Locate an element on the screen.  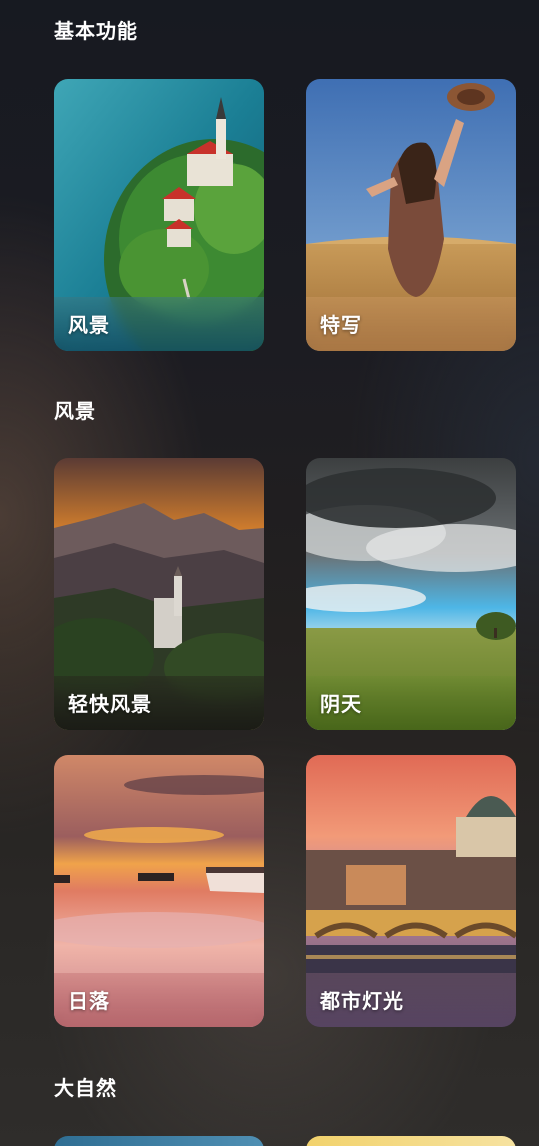
style-card-nature-partial-left is located at coordinates (159, 1141).